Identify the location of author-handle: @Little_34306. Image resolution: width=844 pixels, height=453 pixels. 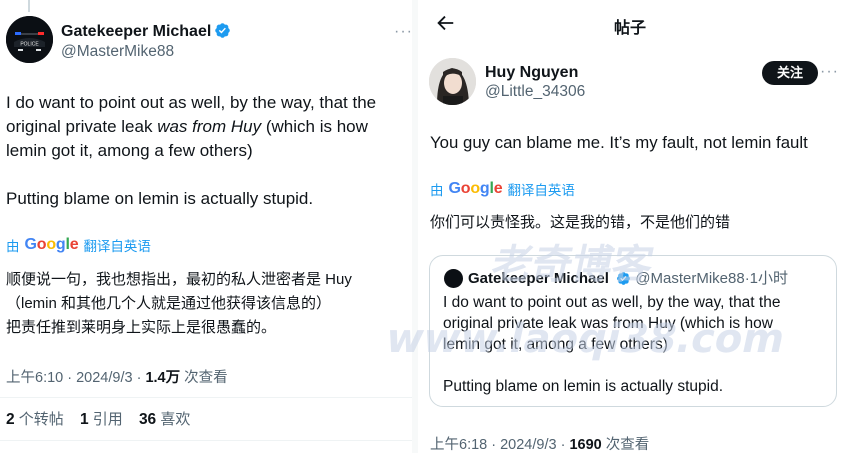
(535, 92).